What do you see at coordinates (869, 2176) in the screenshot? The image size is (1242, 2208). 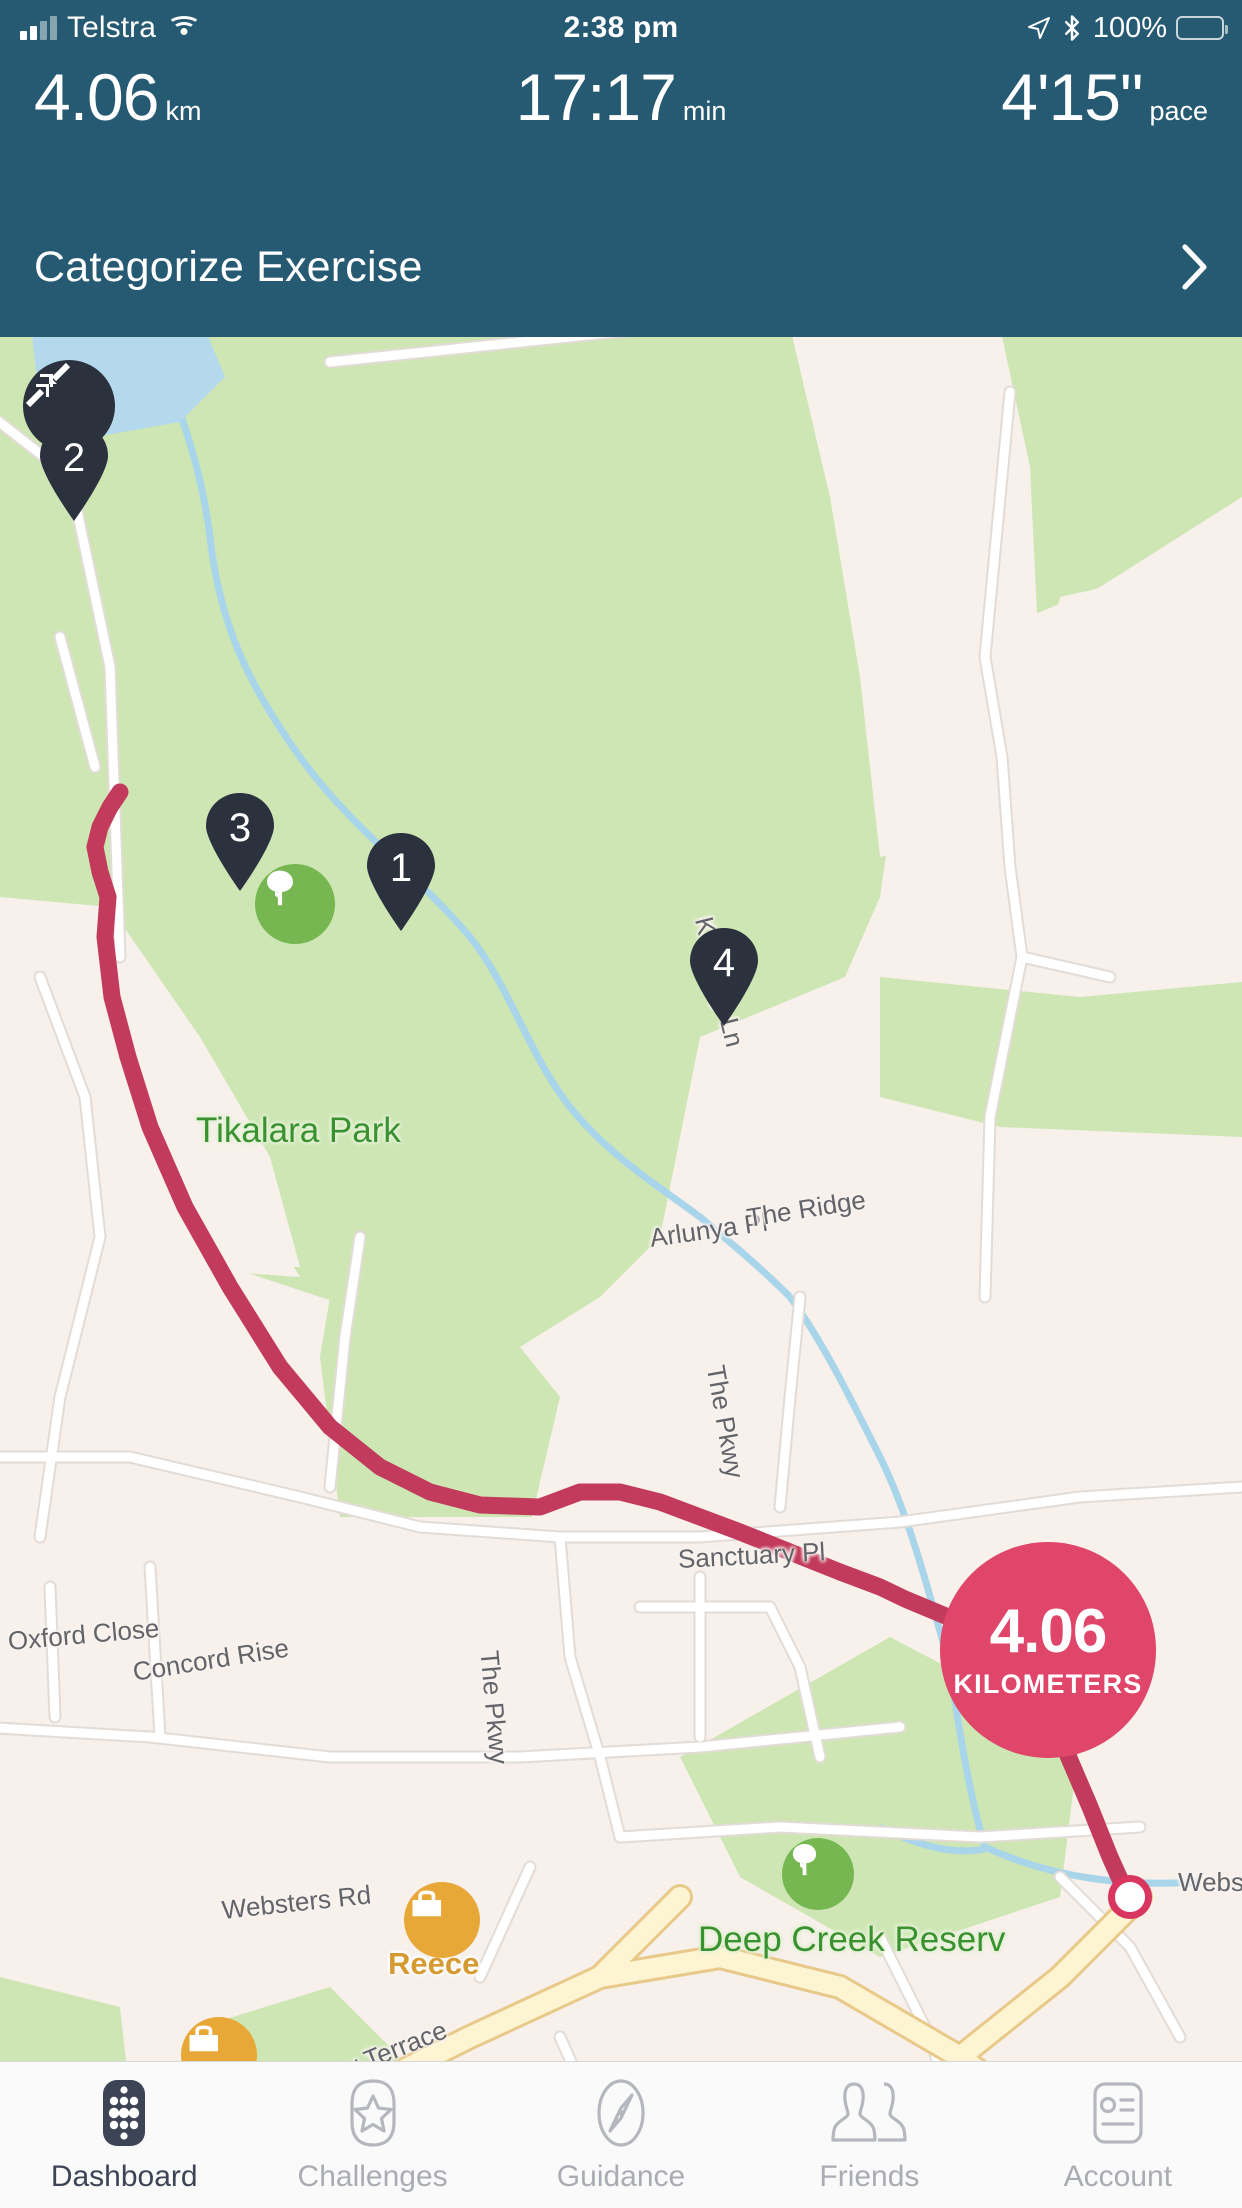 I see `tab-friends-label: Friends` at bounding box center [869, 2176].